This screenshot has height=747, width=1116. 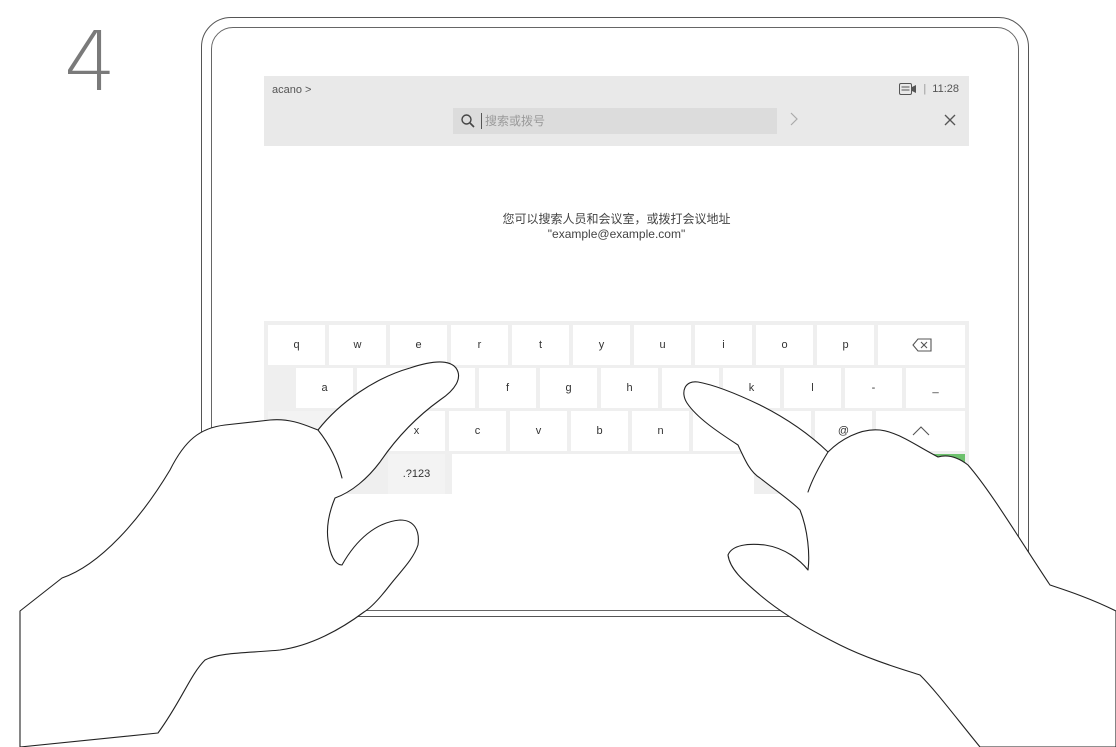 What do you see at coordinates (784, 345) in the screenshot?
I see `key-o: o` at bounding box center [784, 345].